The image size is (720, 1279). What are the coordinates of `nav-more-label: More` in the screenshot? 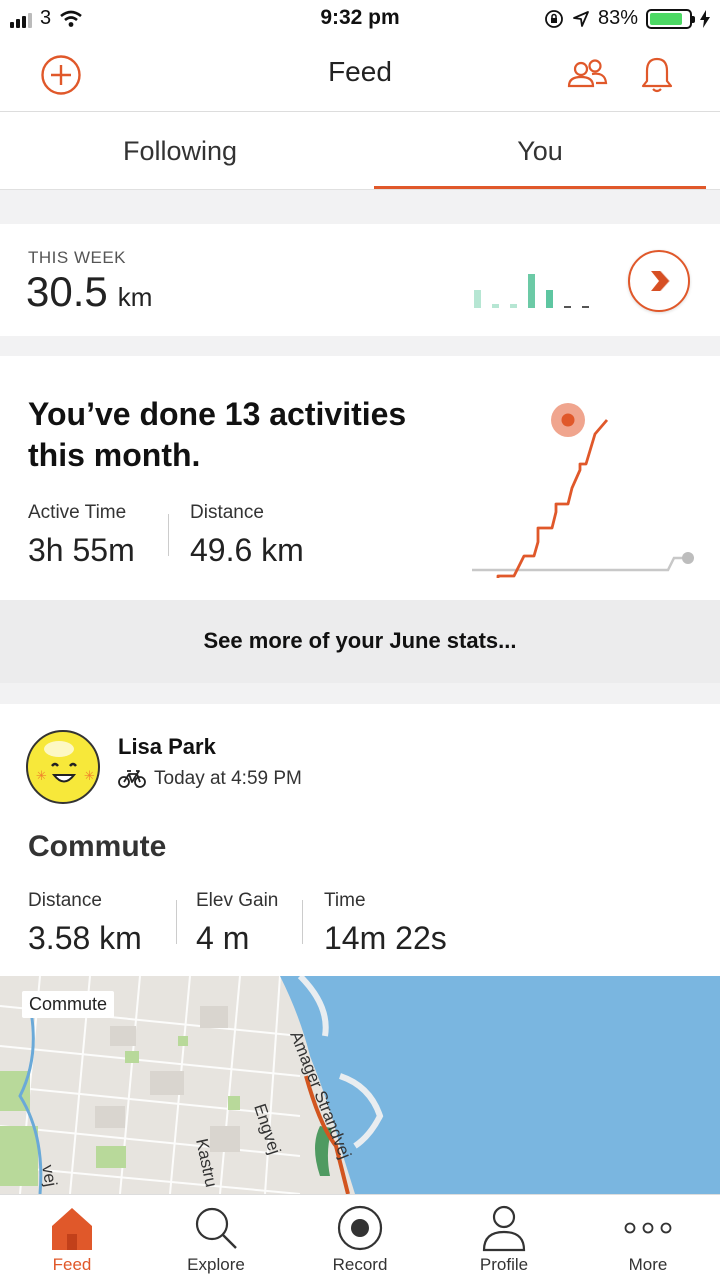 It's located at (648, 1264).